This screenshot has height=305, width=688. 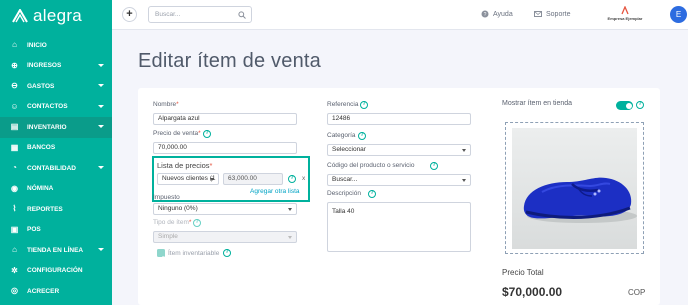 What do you see at coordinates (56, 189) in the screenshot?
I see `sidebar-item-payroll: ◉ NÓMINA` at bounding box center [56, 189].